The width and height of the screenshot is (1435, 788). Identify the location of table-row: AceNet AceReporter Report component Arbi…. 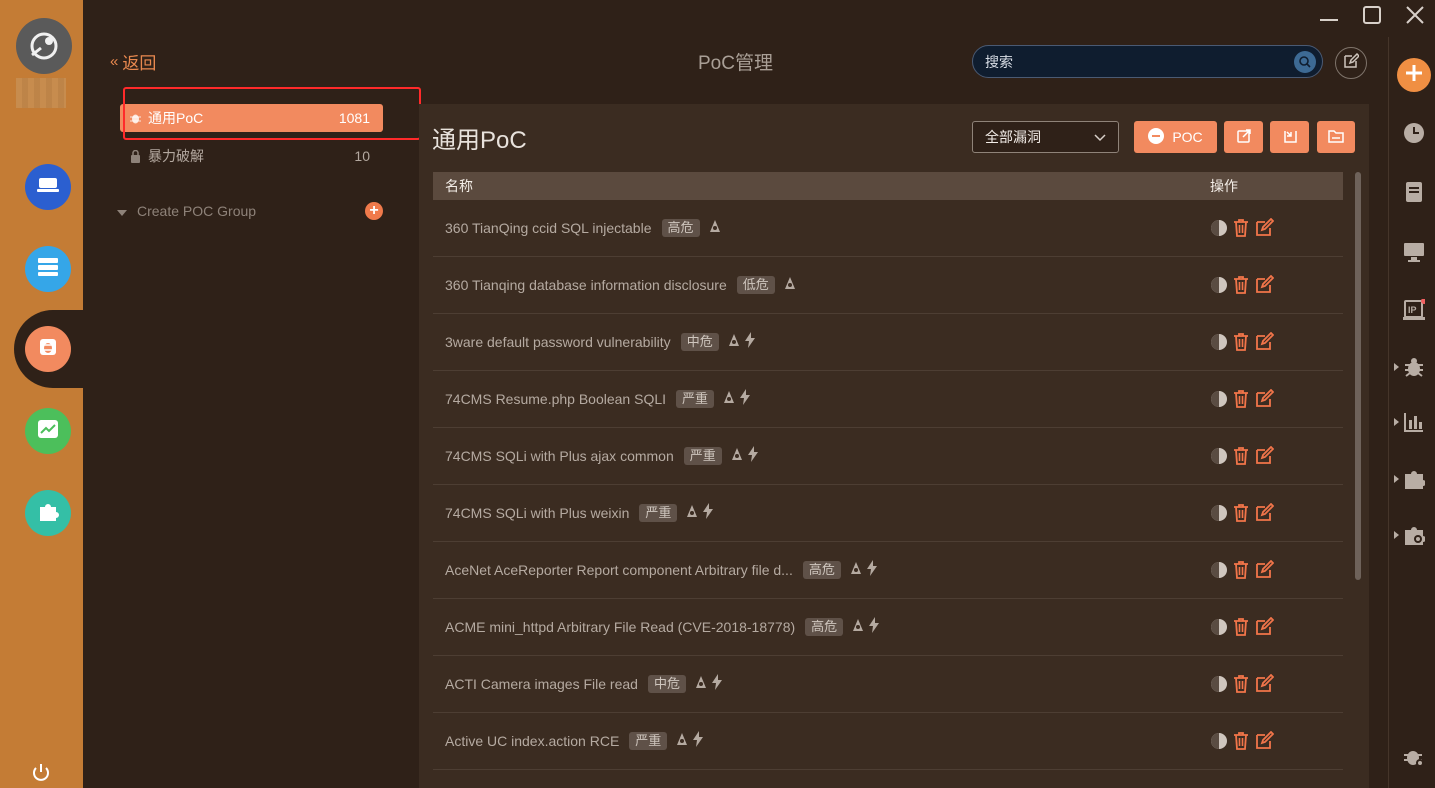
(888, 570).